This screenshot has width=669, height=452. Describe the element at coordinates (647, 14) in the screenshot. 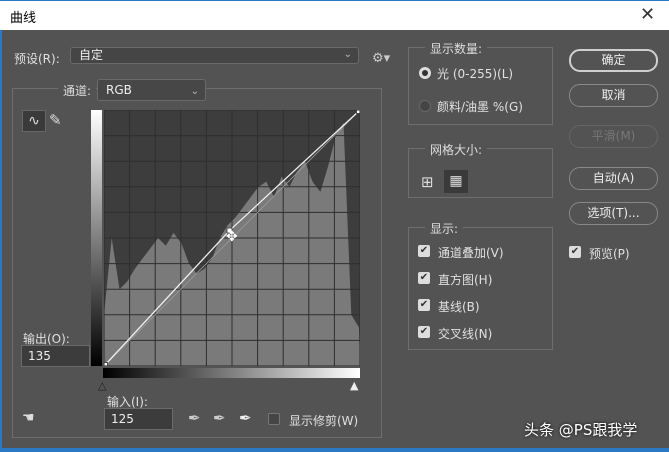

I see `close-icon: ✕` at that location.